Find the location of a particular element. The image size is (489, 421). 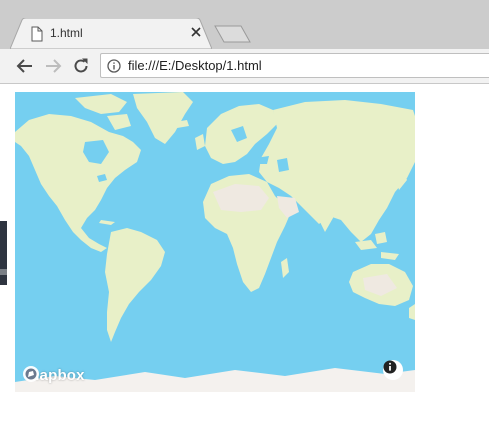

back-arrow-icon is located at coordinates (24, 66).